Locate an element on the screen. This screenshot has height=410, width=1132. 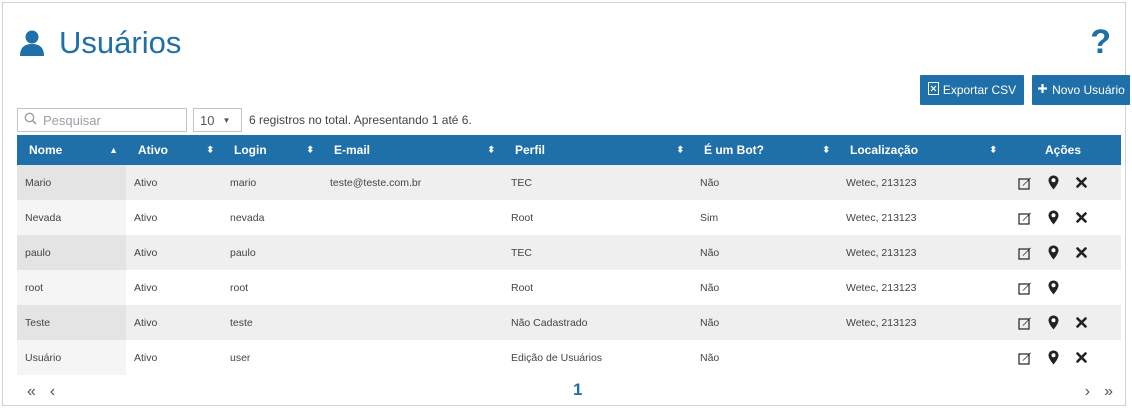
column-header-acoes: Ações is located at coordinates (1063, 150).